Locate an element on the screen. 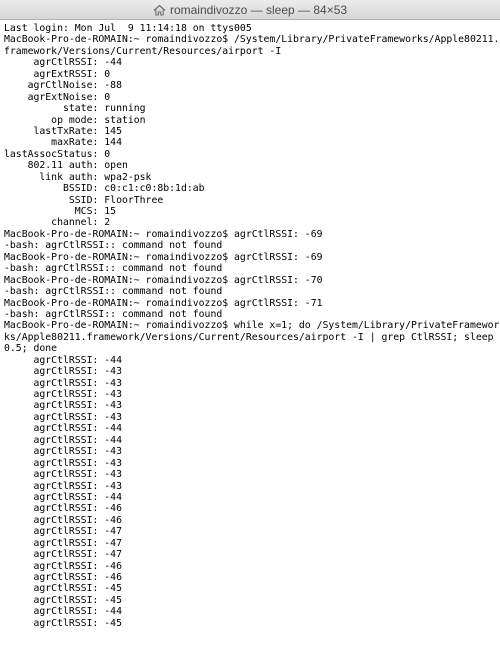 This screenshot has width=500, height=645. terminal-line: channel: 2 is located at coordinates (57, 223).